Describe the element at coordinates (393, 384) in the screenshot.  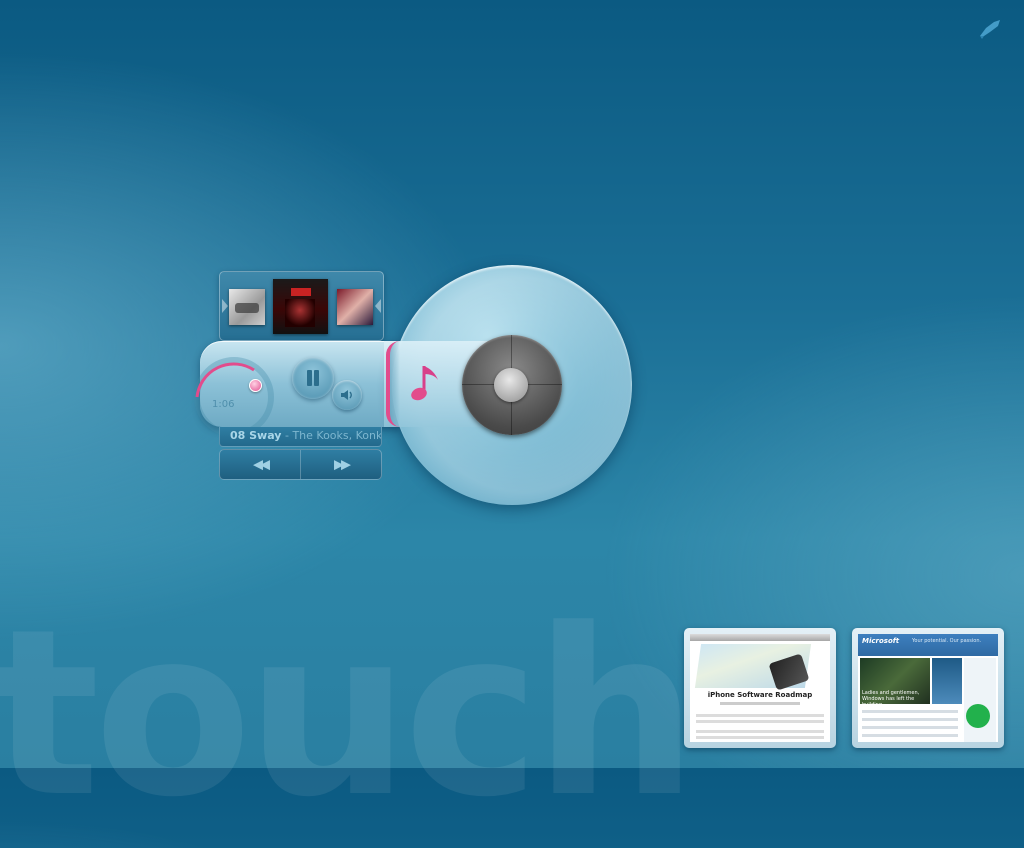
I see `disc-band-edge` at that location.